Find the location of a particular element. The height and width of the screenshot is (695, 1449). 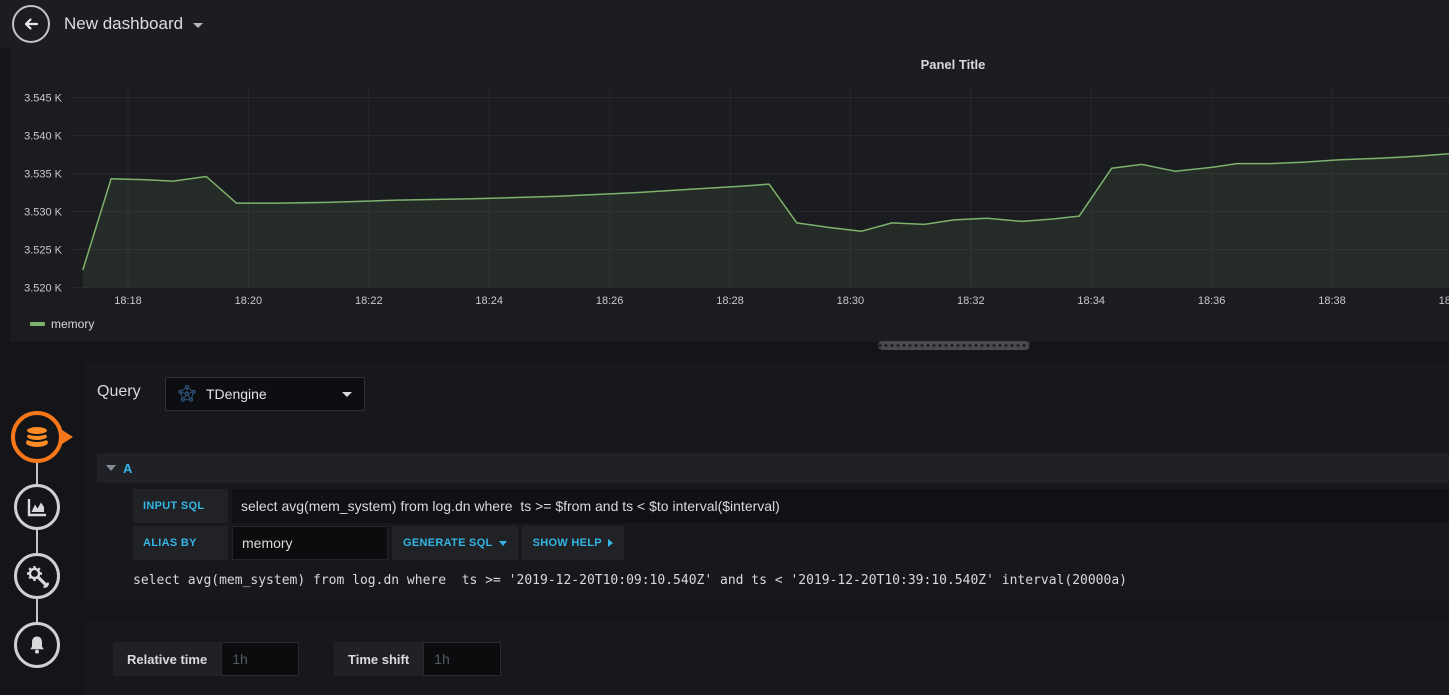

show-help-button: SHOW HELP is located at coordinates (572, 543).